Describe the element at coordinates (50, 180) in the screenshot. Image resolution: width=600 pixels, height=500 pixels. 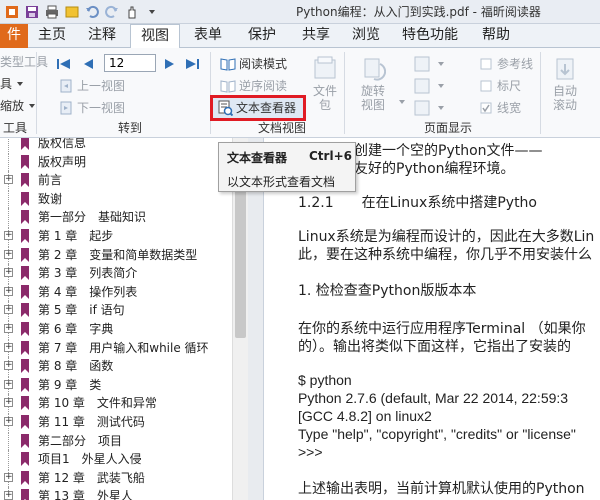
I see `bookmark-label: 前言` at that location.